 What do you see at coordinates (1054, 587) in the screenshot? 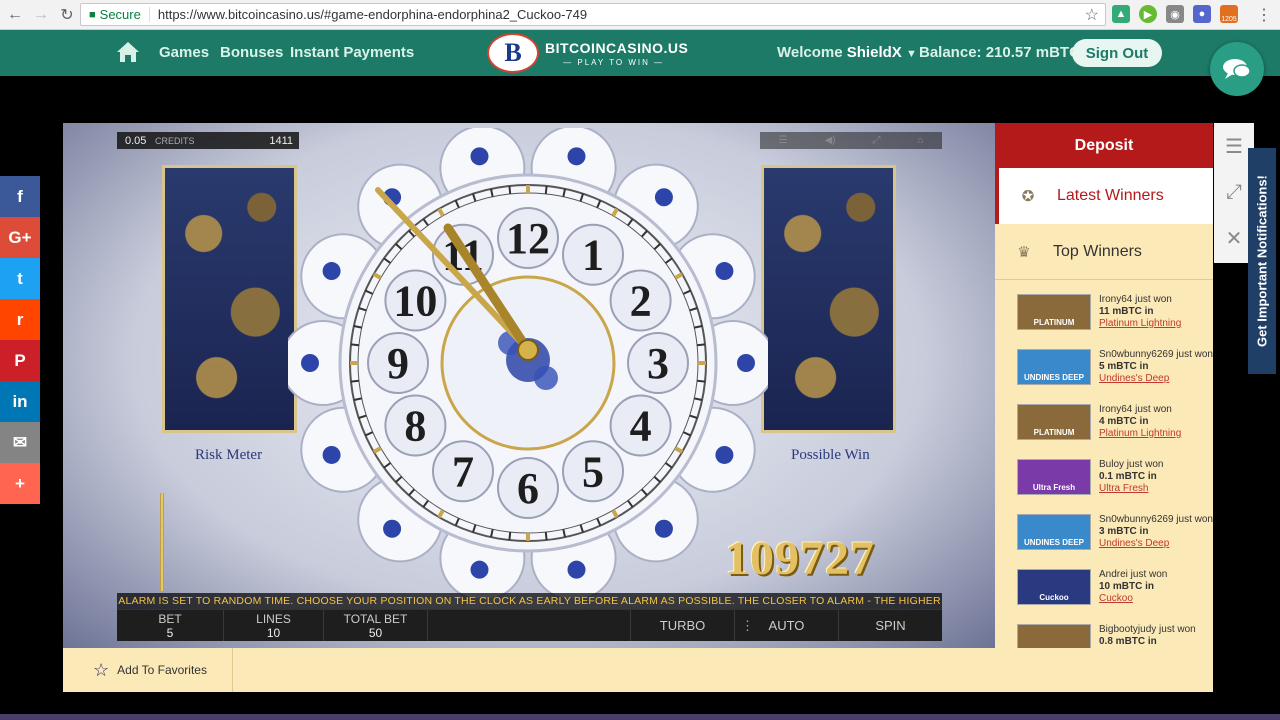
I see `game-thumbnail: Cuckoo` at bounding box center [1054, 587].